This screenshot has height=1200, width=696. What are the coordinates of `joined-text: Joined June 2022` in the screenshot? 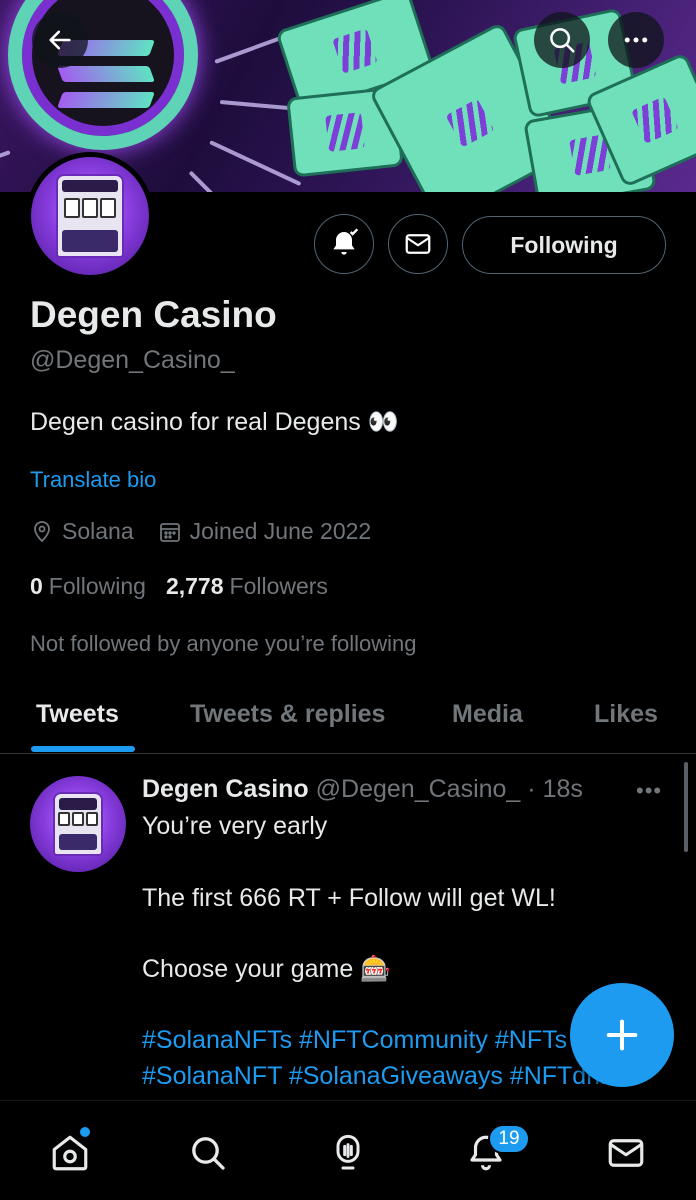 It's located at (280, 531).